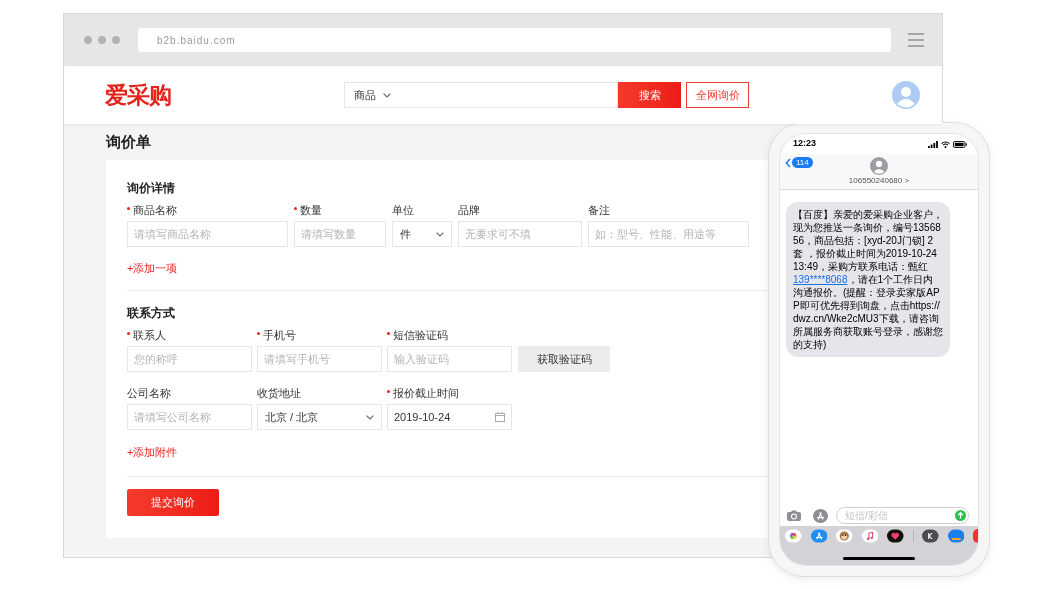 This screenshot has width=1047, height=589. What do you see at coordinates (279, 335) in the screenshot?
I see `field-label: 手机号` at bounding box center [279, 335].